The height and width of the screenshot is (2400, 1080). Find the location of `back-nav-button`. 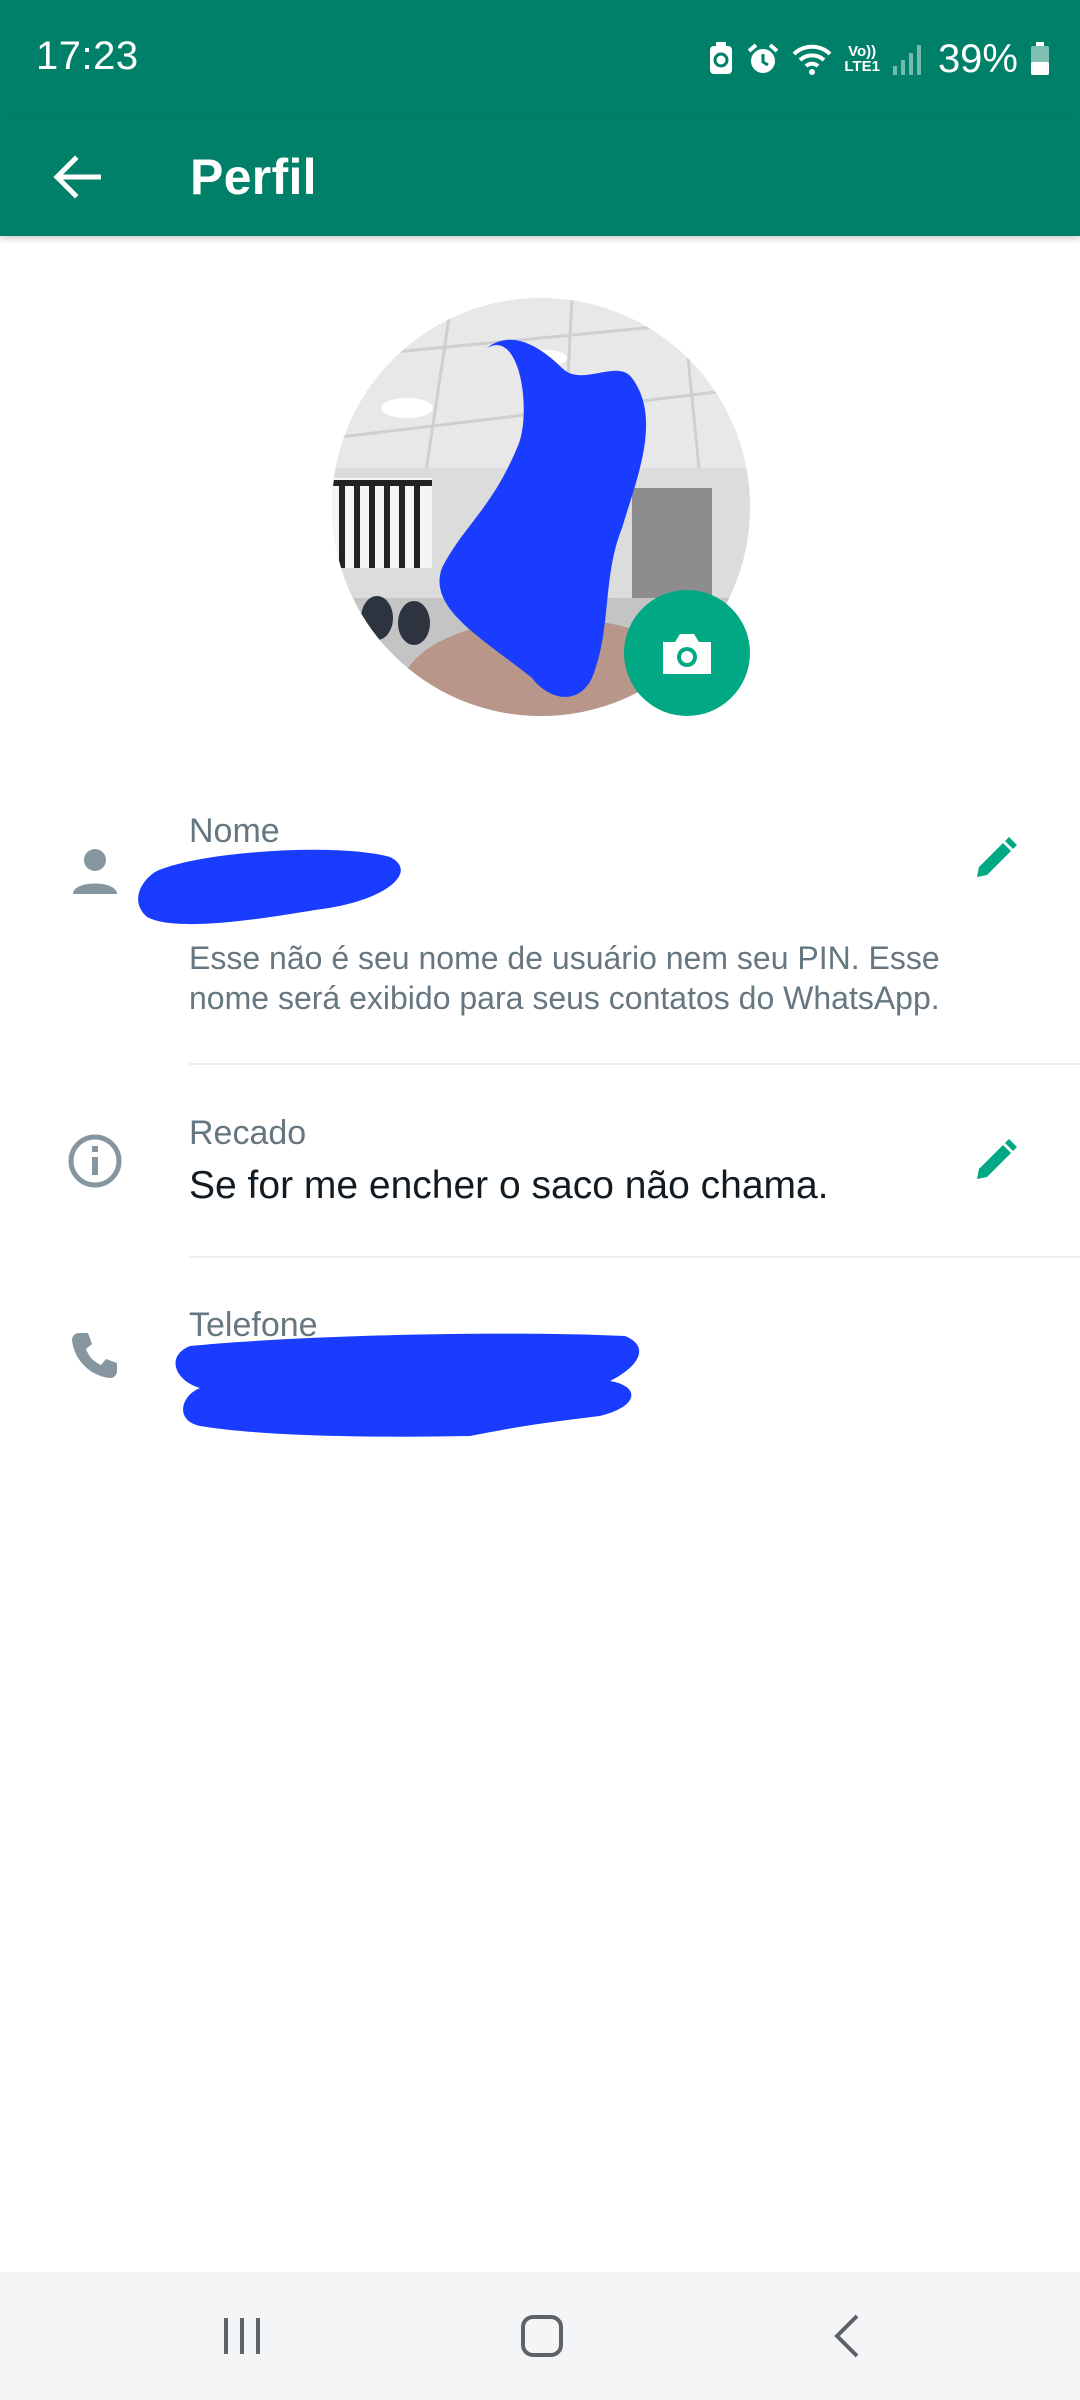

back-nav-button is located at coordinates (846, 2336).